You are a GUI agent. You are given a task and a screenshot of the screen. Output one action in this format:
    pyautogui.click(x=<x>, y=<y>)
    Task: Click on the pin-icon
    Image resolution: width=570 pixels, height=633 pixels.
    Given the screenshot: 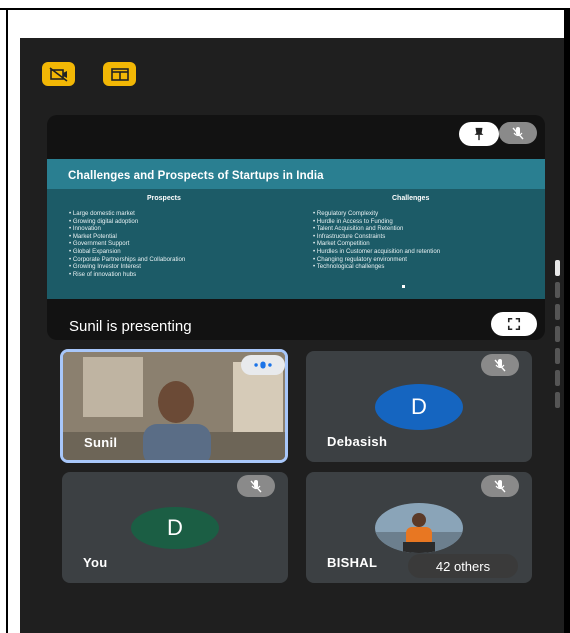 What is the action you would take?
    pyautogui.click(x=479, y=134)
    